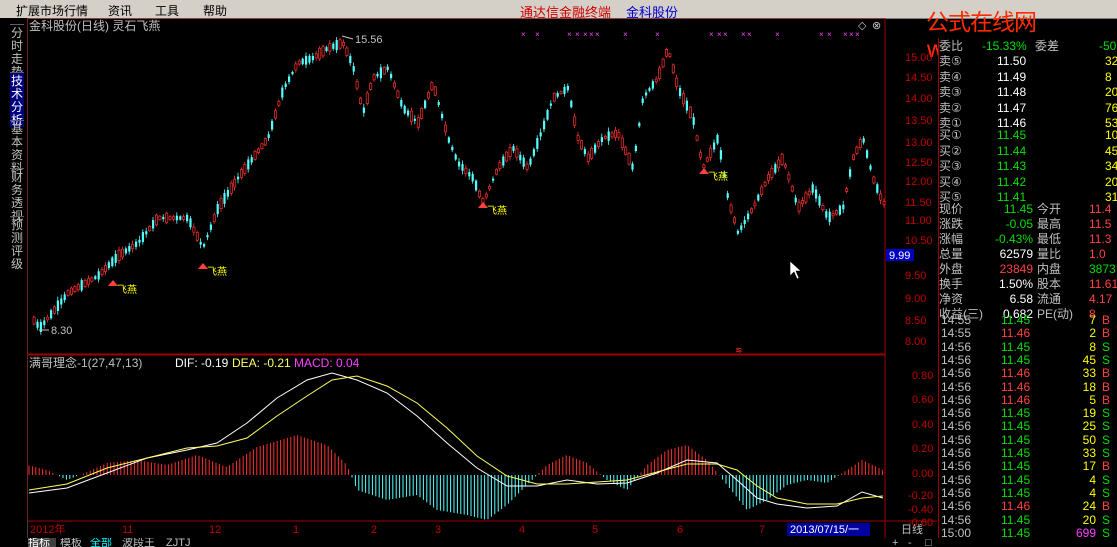 This screenshot has width=1117, height=547. Describe the element at coordinates (1012, 150) in the screenshot. I see `bid-price: 11.44` at that location.